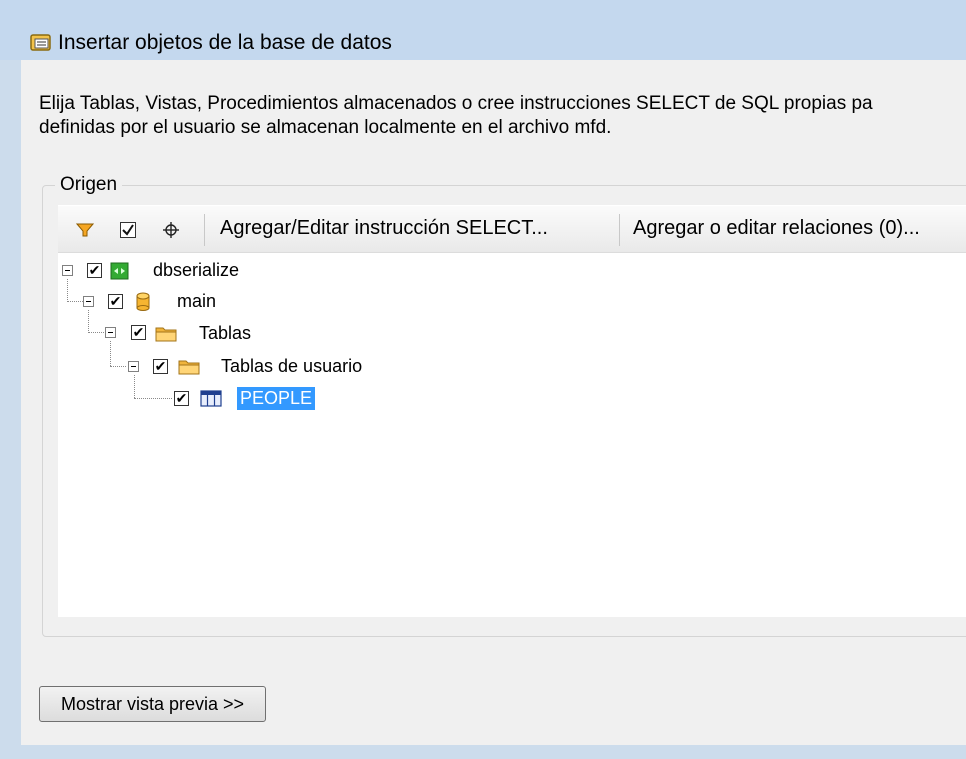  I want to click on database-icon, so click(143, 301).